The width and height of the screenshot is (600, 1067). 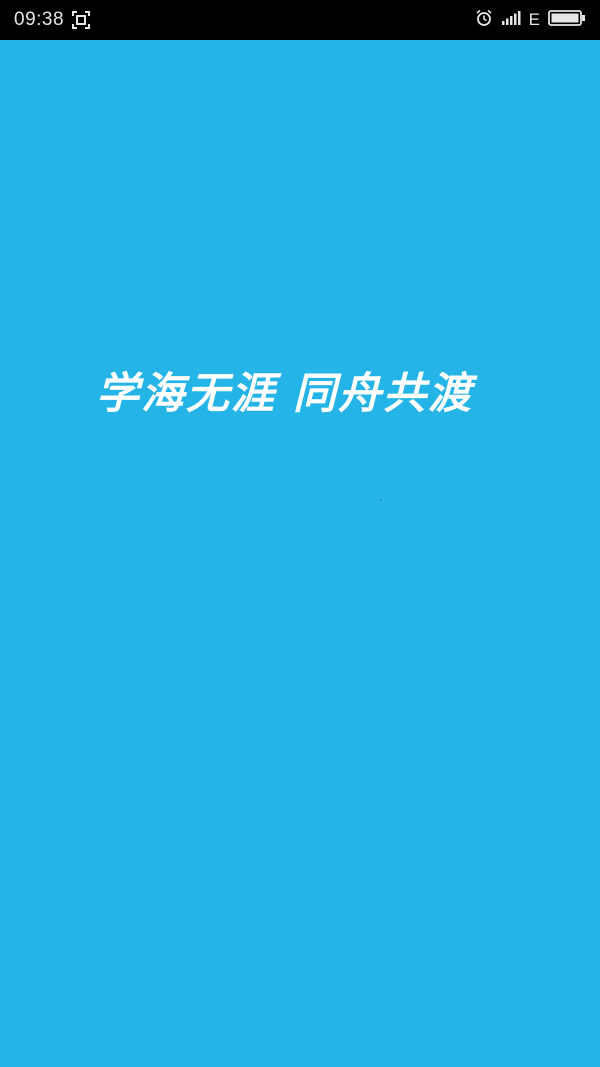 I want to click on alarm-icon, so click(x=484, y=20).